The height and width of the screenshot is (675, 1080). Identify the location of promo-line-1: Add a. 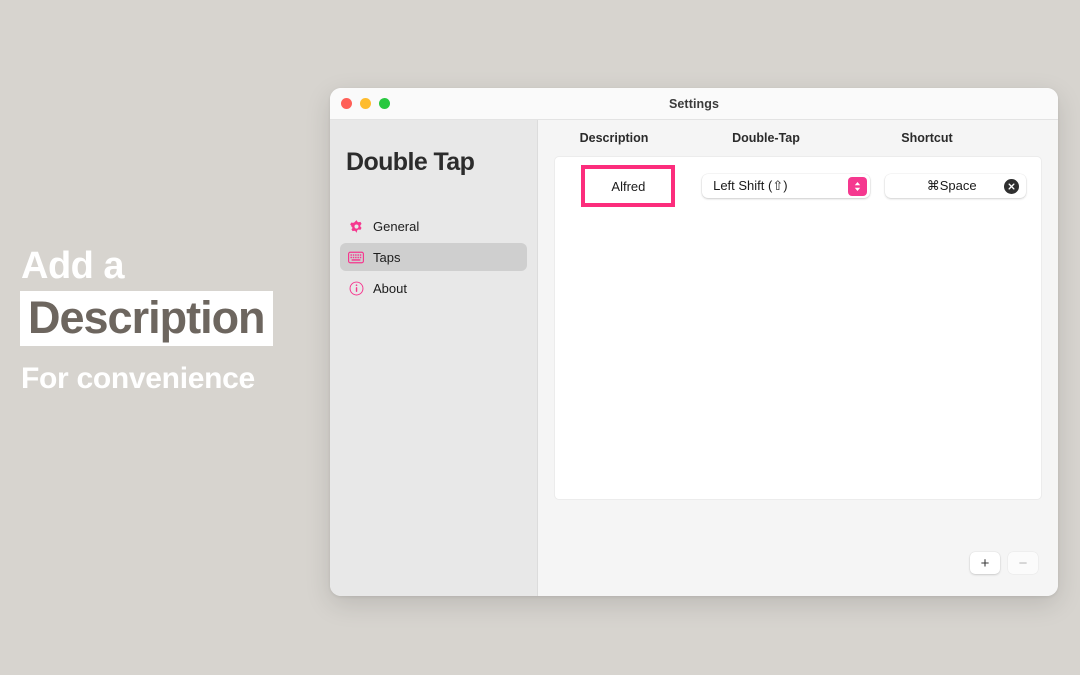
(73, 266).